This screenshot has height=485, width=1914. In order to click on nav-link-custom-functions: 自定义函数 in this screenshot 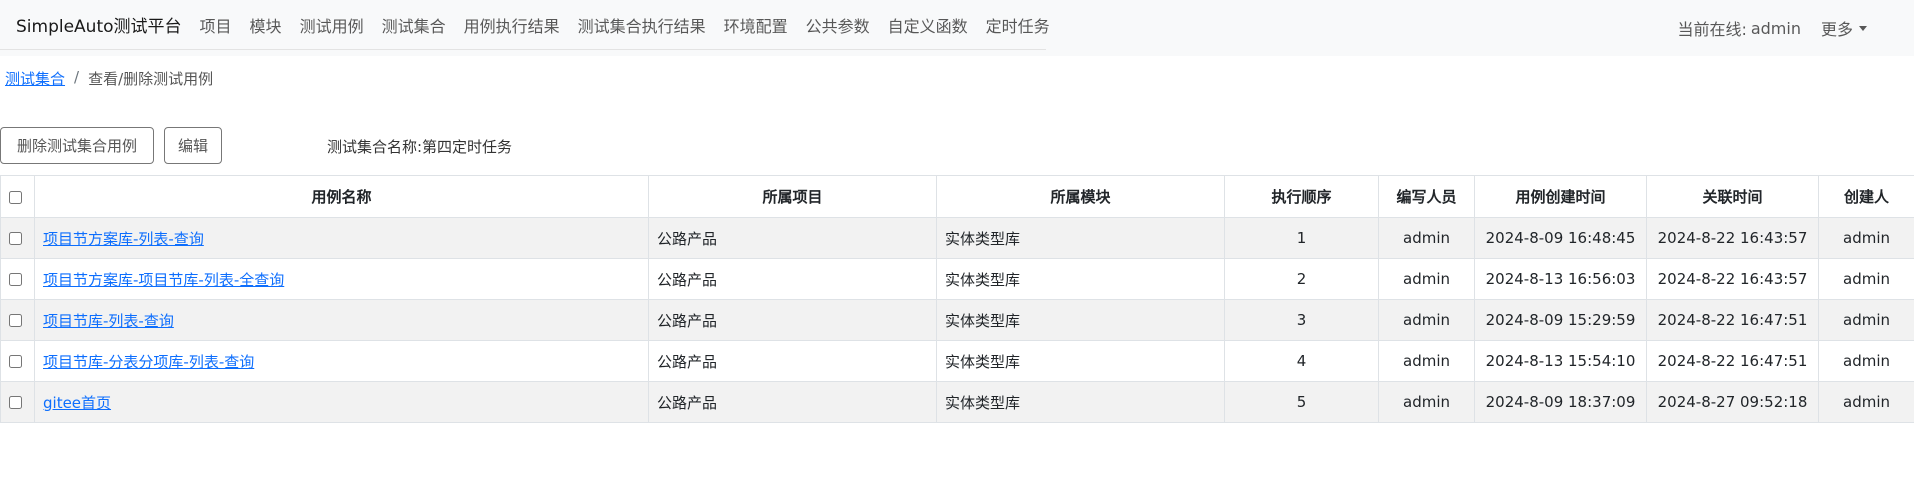, I will do `click(928, 25)`.